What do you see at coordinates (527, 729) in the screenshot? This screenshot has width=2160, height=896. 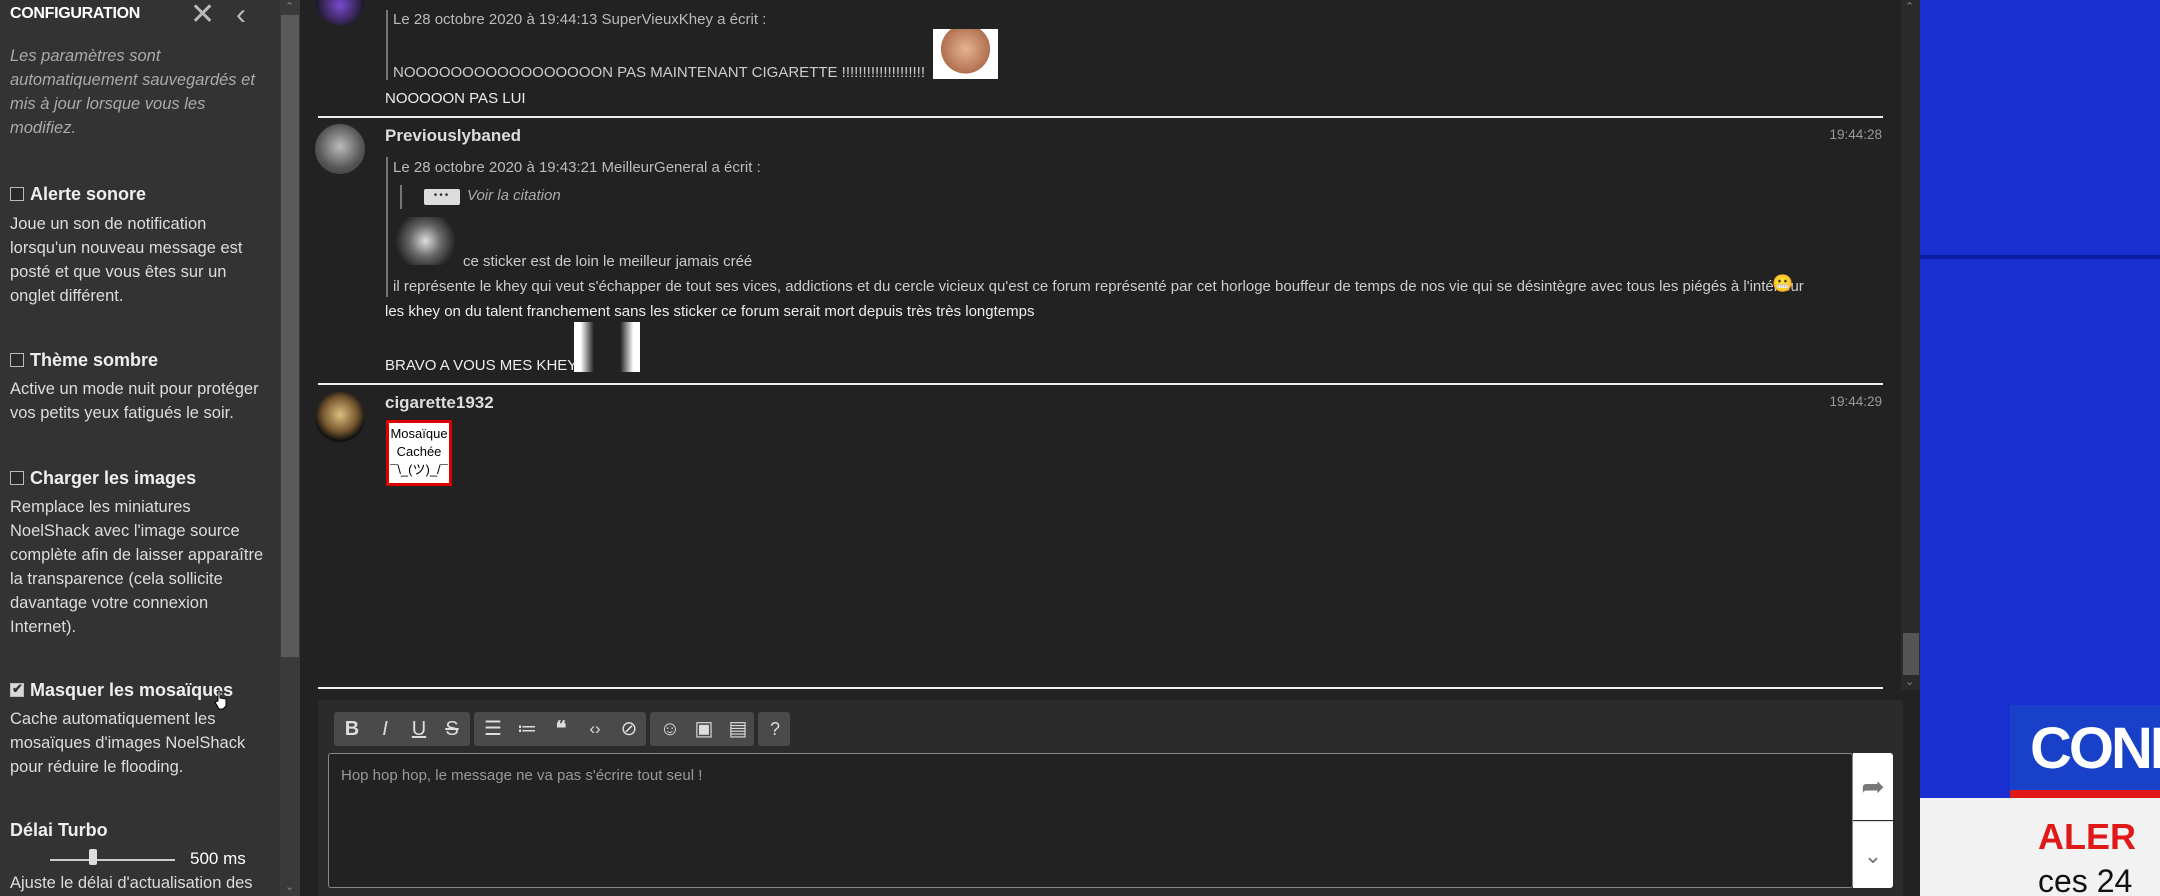 I see `numbered-list-icon: ≔` at bounding box center [527, 729].